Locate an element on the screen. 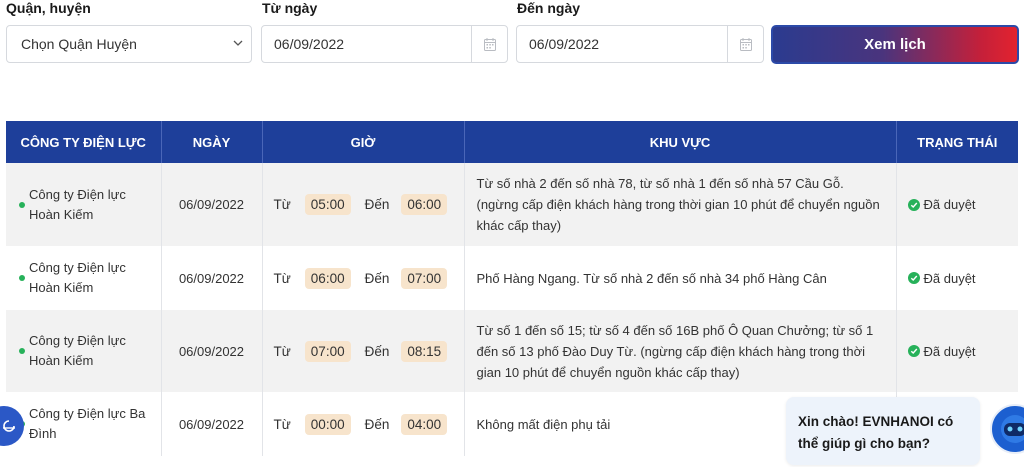  column-header-status: TRẠNG THÁI is located at coordinates (957, 142).